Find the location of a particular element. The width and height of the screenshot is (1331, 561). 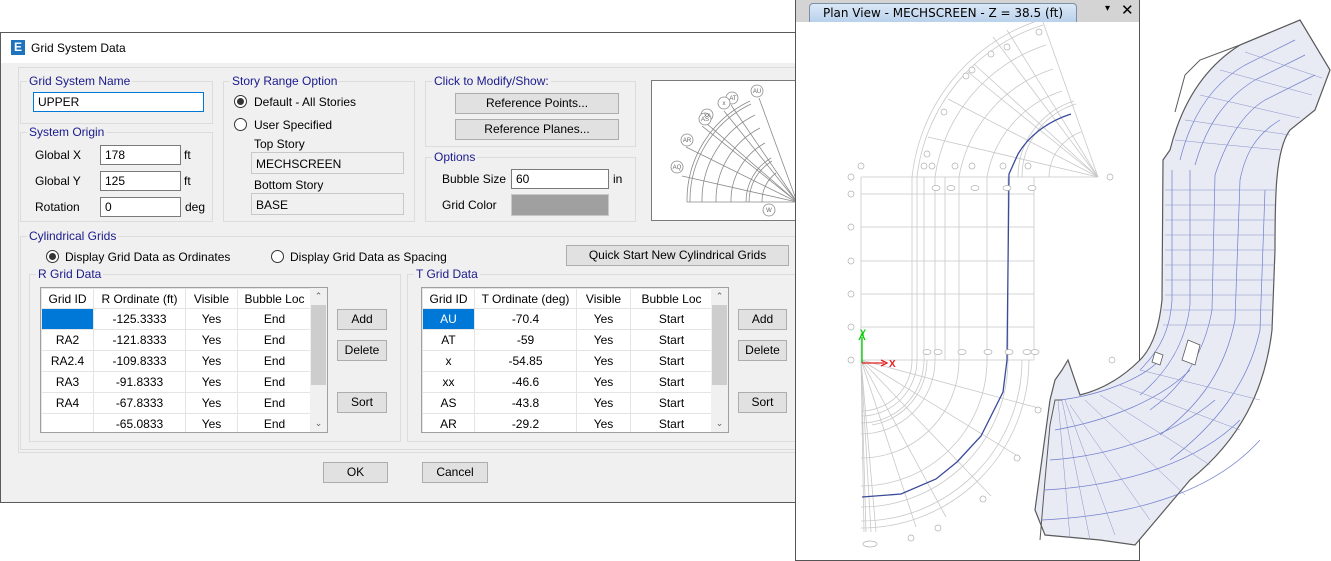

r-cell-grid-id: RA2.4 is located at coordinates (67, 361).